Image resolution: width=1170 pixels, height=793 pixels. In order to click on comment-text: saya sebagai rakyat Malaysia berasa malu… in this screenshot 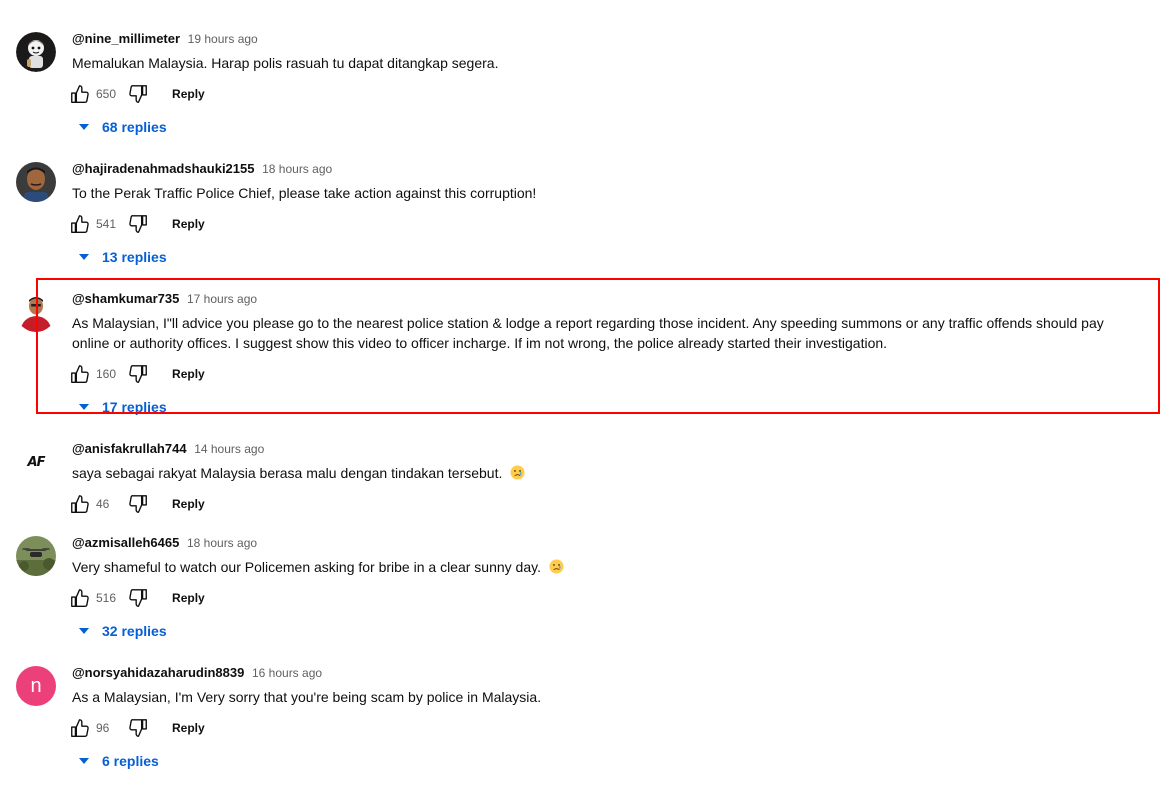, I will do `click(602, 473)`.